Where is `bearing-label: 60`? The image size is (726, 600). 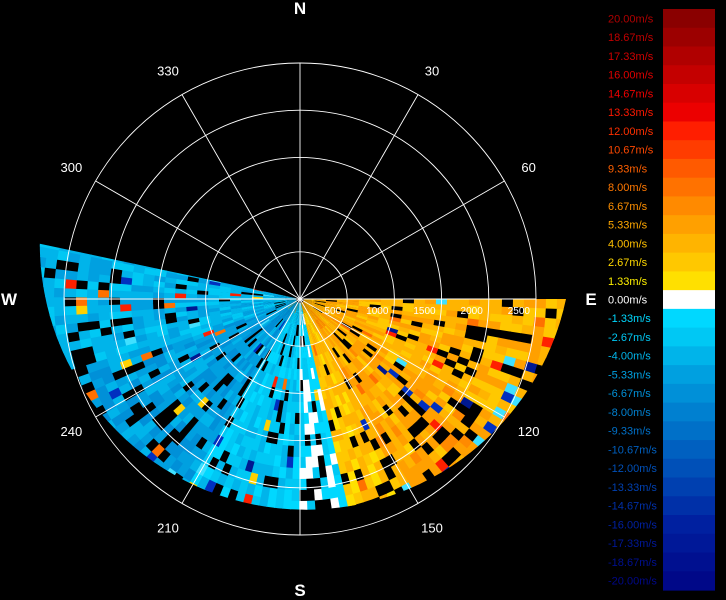 bearing-label: 60 is located at coordinates (528, 167).